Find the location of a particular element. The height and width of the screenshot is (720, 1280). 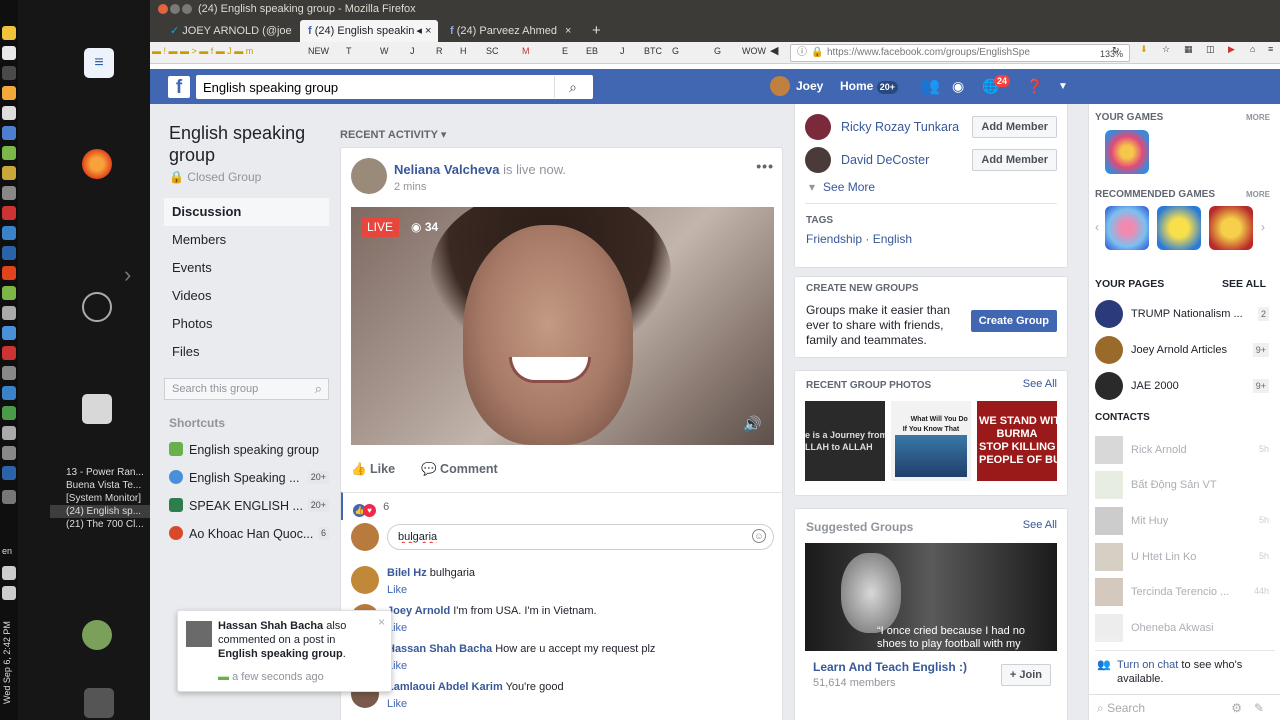

close-window-button is located at coordinates (163, 9).